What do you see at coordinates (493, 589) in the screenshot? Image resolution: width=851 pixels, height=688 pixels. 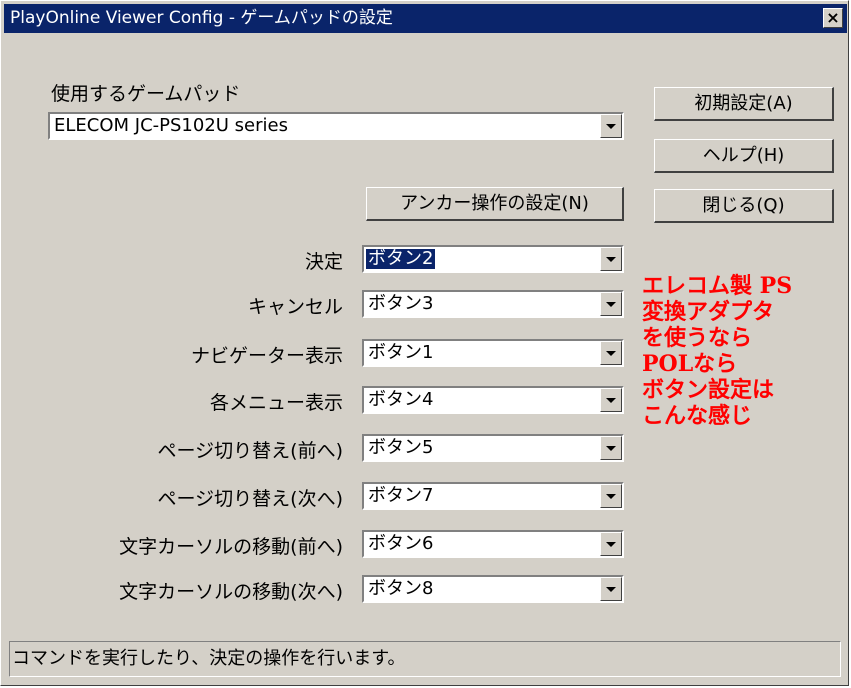 I see `mapping-select: ボタン8` at bounding box center [493, 589].